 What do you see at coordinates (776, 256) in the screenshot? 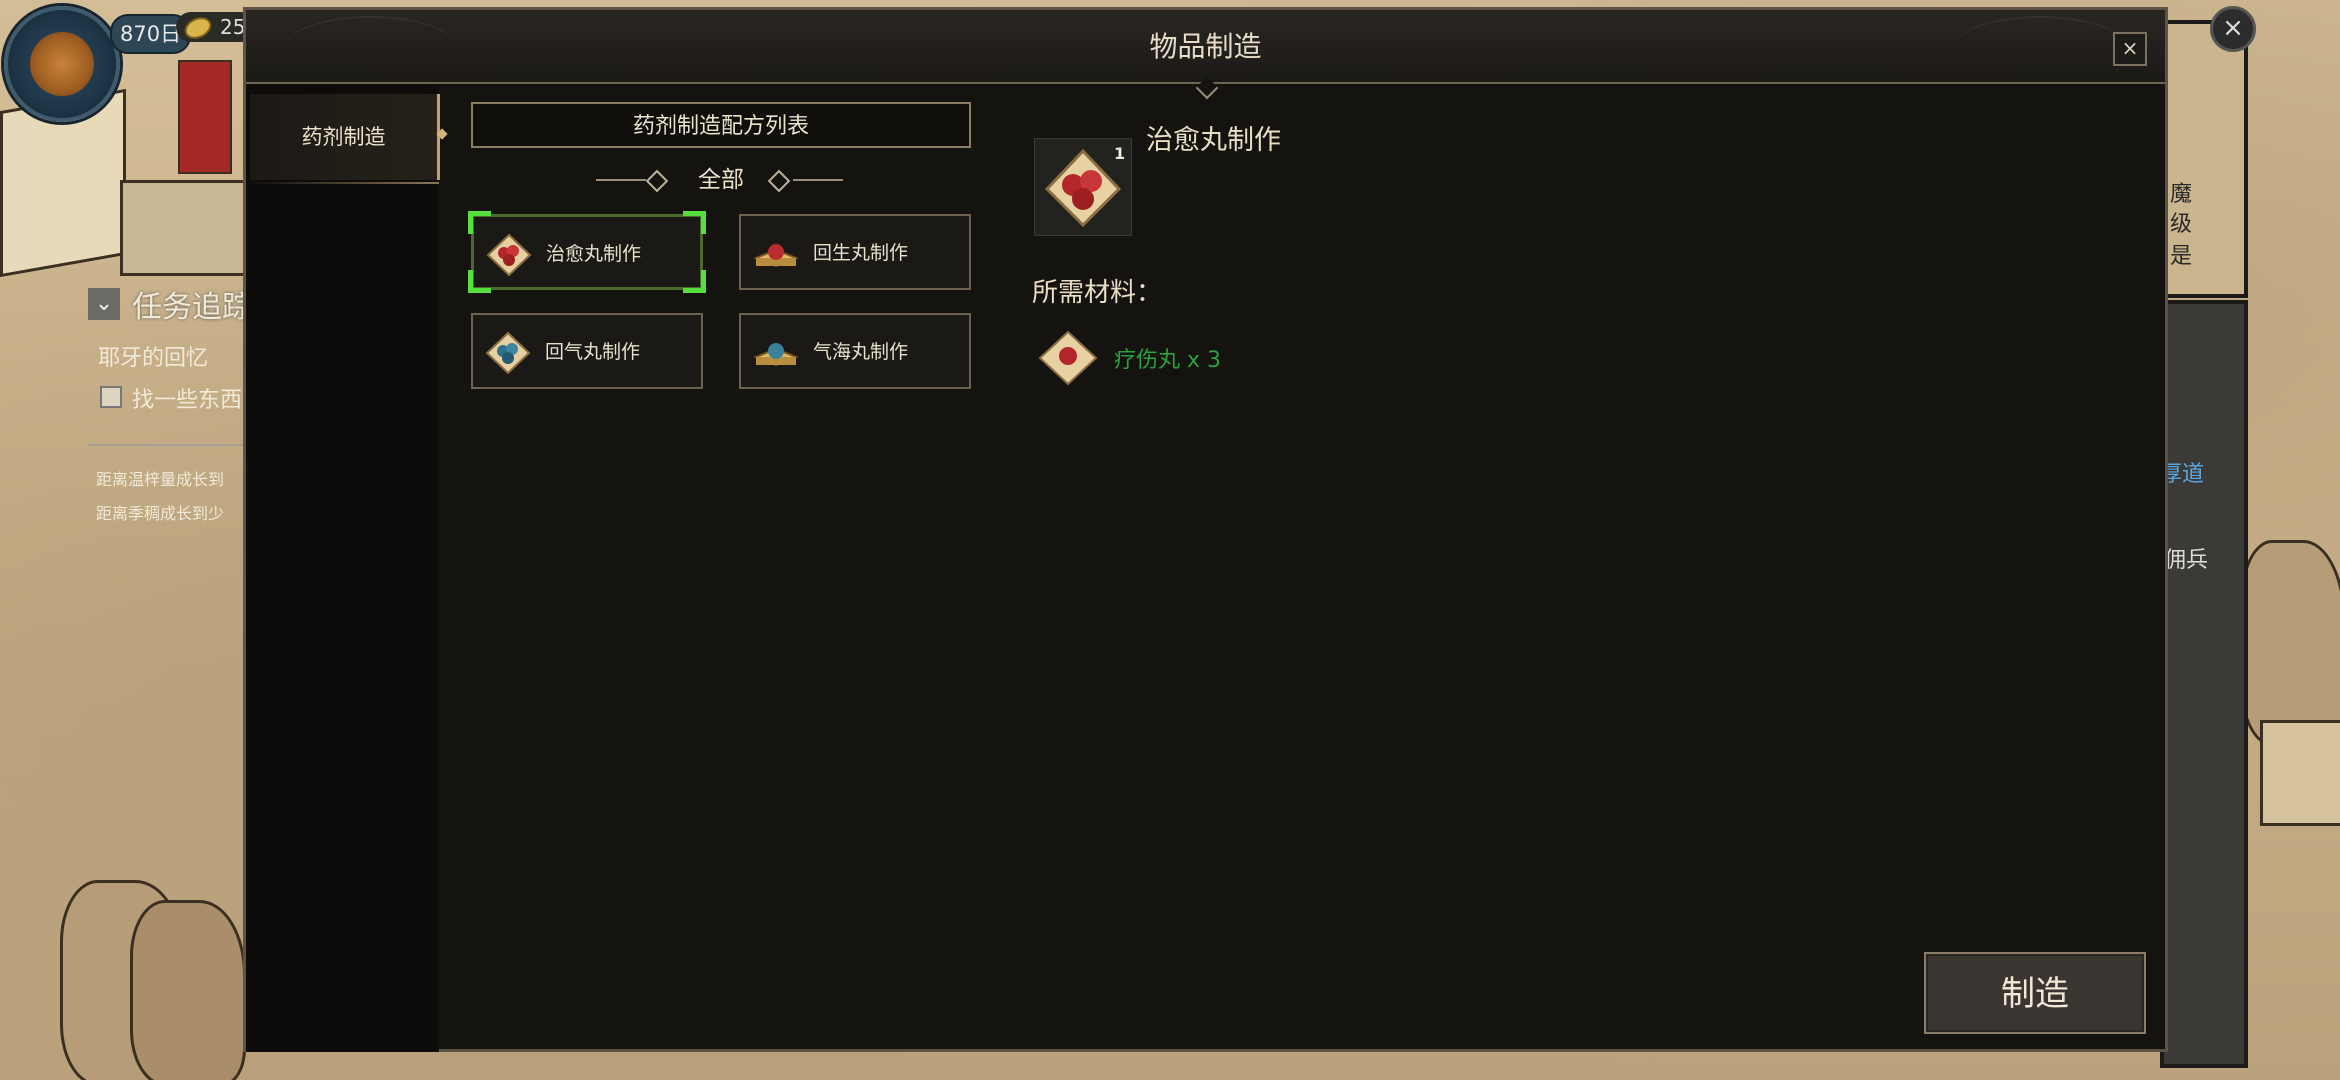
I see `red-pill-tray-icon` at bounding box center [776, 256].